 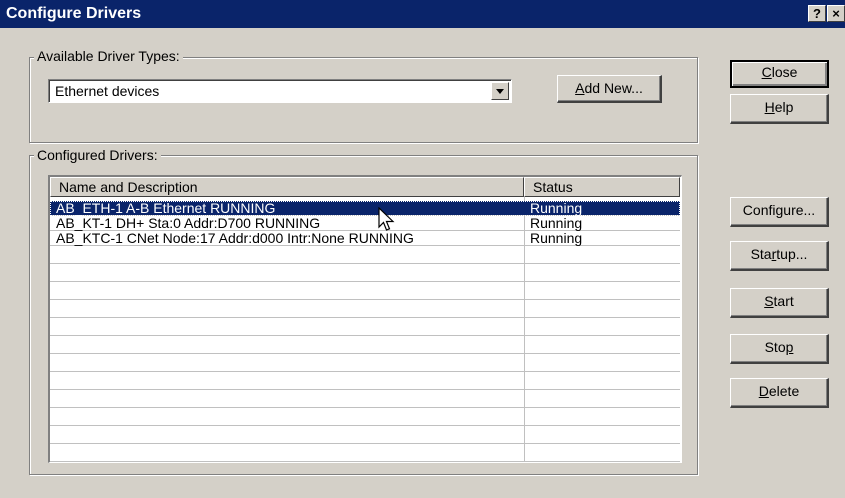 What do you see at coordinates (108, 56) in the screenshot?
I see `available-driver-types-legend: Available Driver Types:` at bounding box center [108, 56].